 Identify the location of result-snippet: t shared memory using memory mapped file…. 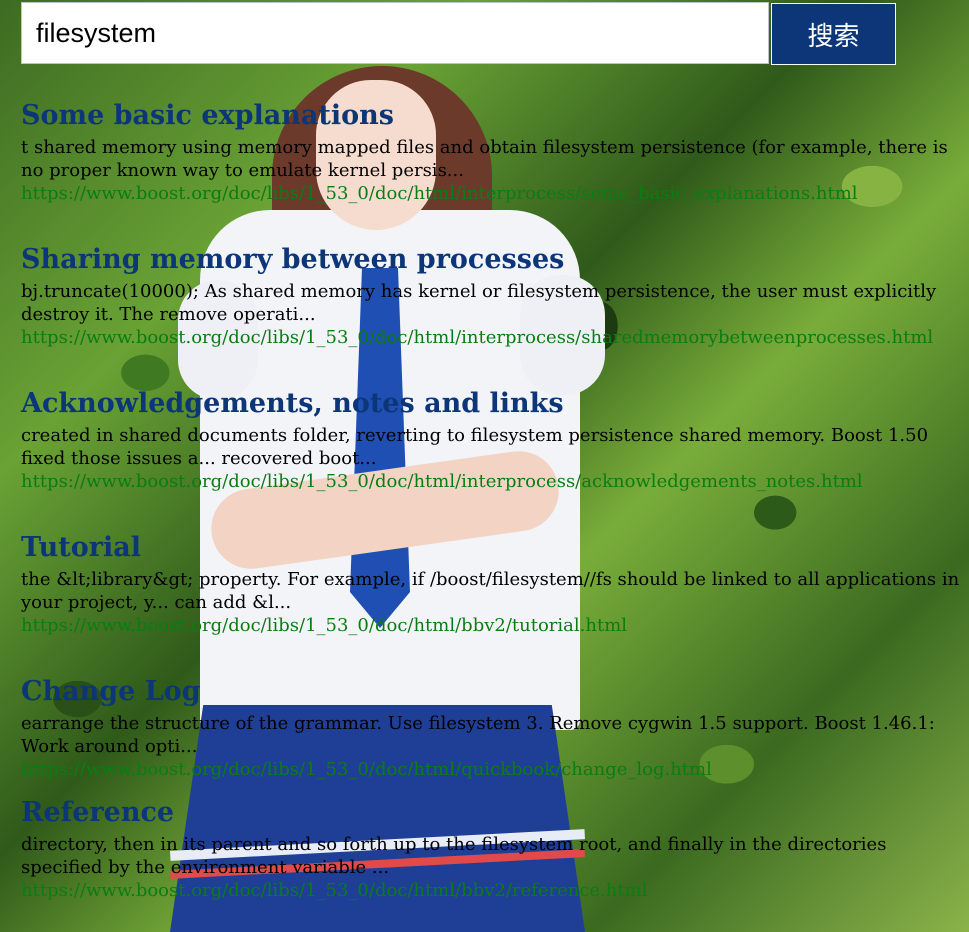
(484, 159).